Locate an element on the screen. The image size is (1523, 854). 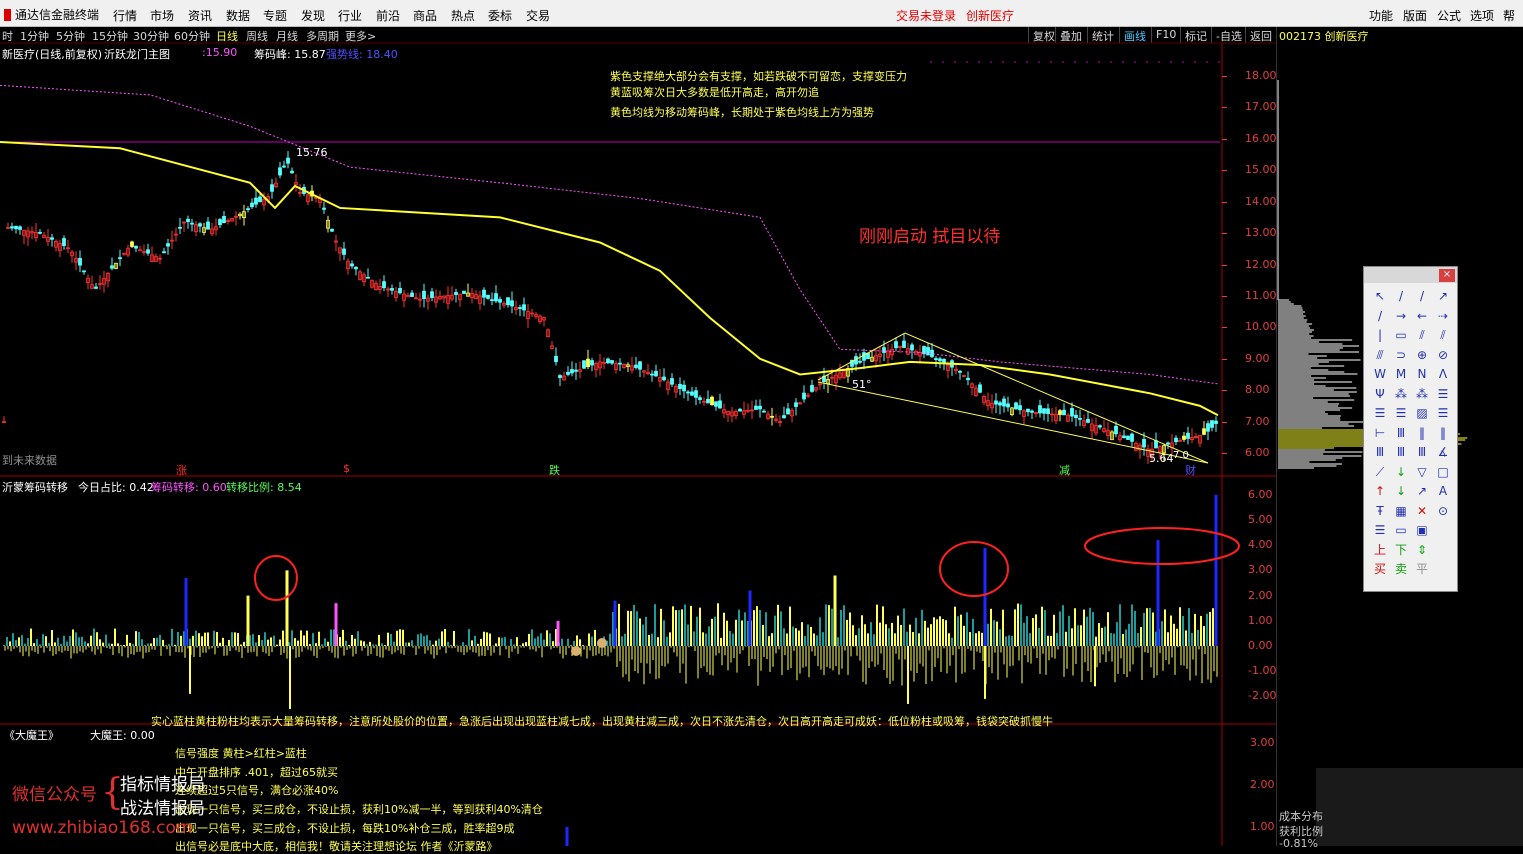
event-marker: 减 is located at coordinates (1064, 470).